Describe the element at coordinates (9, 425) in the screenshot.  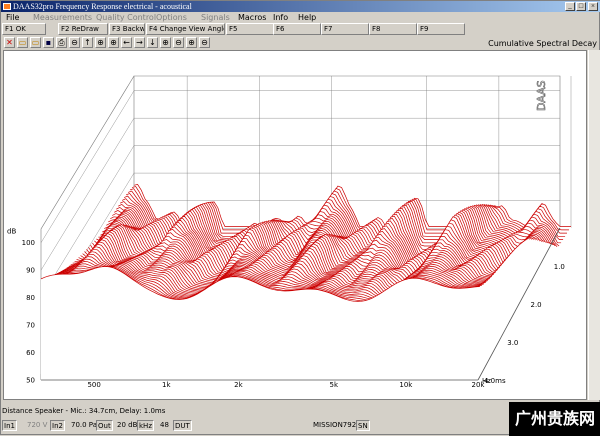
I see `input1-box: In1` at that location.